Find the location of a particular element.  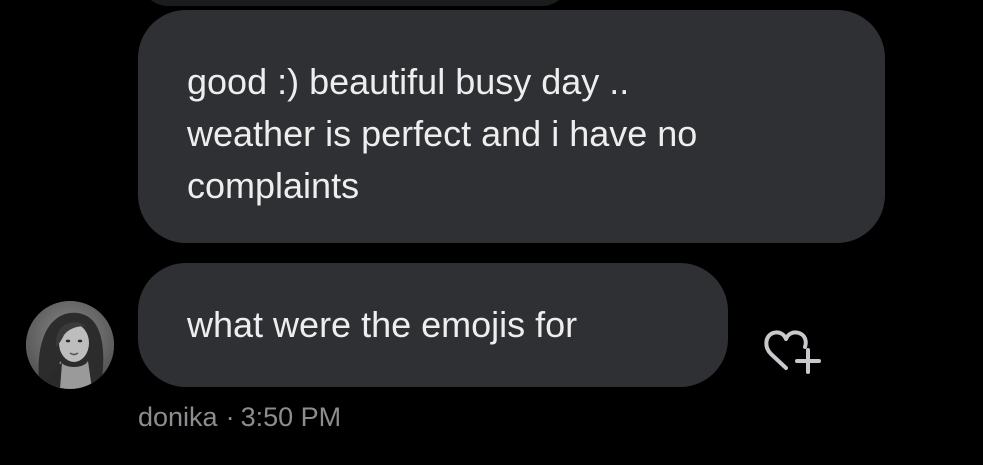

profile-photo-avatar is located at coordinates (70, 345).